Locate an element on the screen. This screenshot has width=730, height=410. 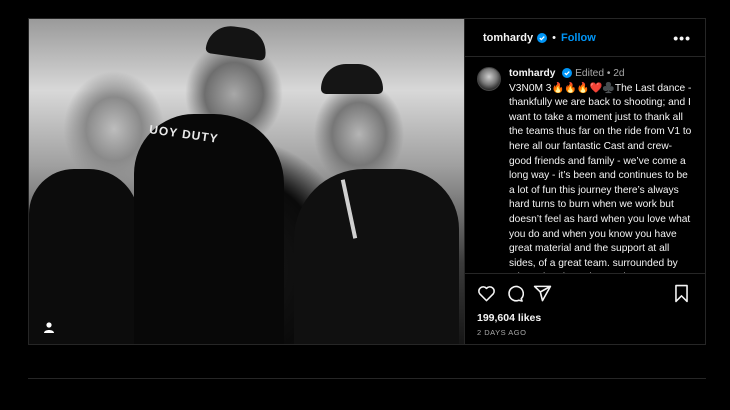
page-divider is located at coordinates (367, 378).